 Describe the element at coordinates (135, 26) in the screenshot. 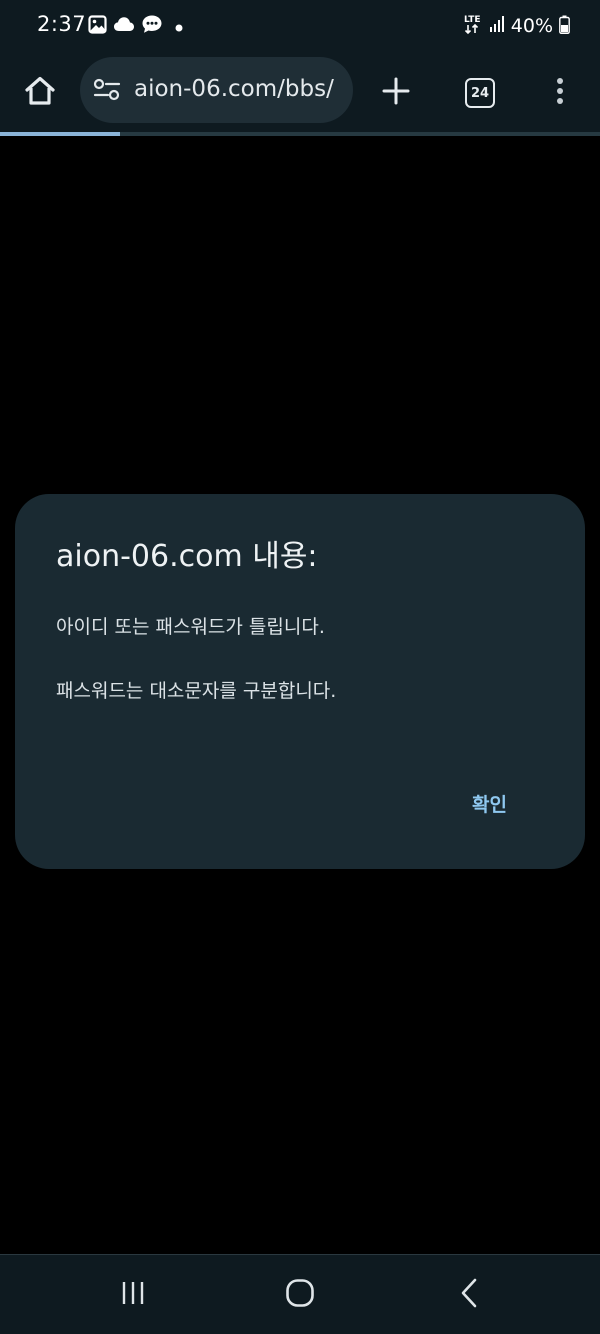

I see `notification-icons` at that location.